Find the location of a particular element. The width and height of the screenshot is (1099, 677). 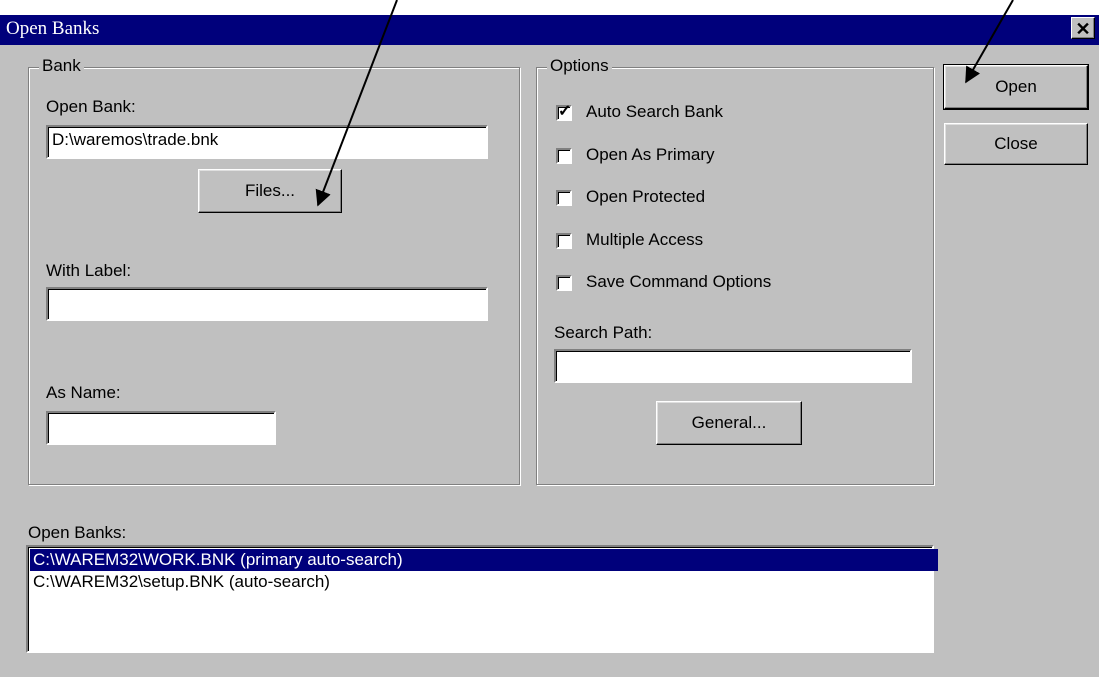

open-button: Open is located at coordinates (1016, 87).